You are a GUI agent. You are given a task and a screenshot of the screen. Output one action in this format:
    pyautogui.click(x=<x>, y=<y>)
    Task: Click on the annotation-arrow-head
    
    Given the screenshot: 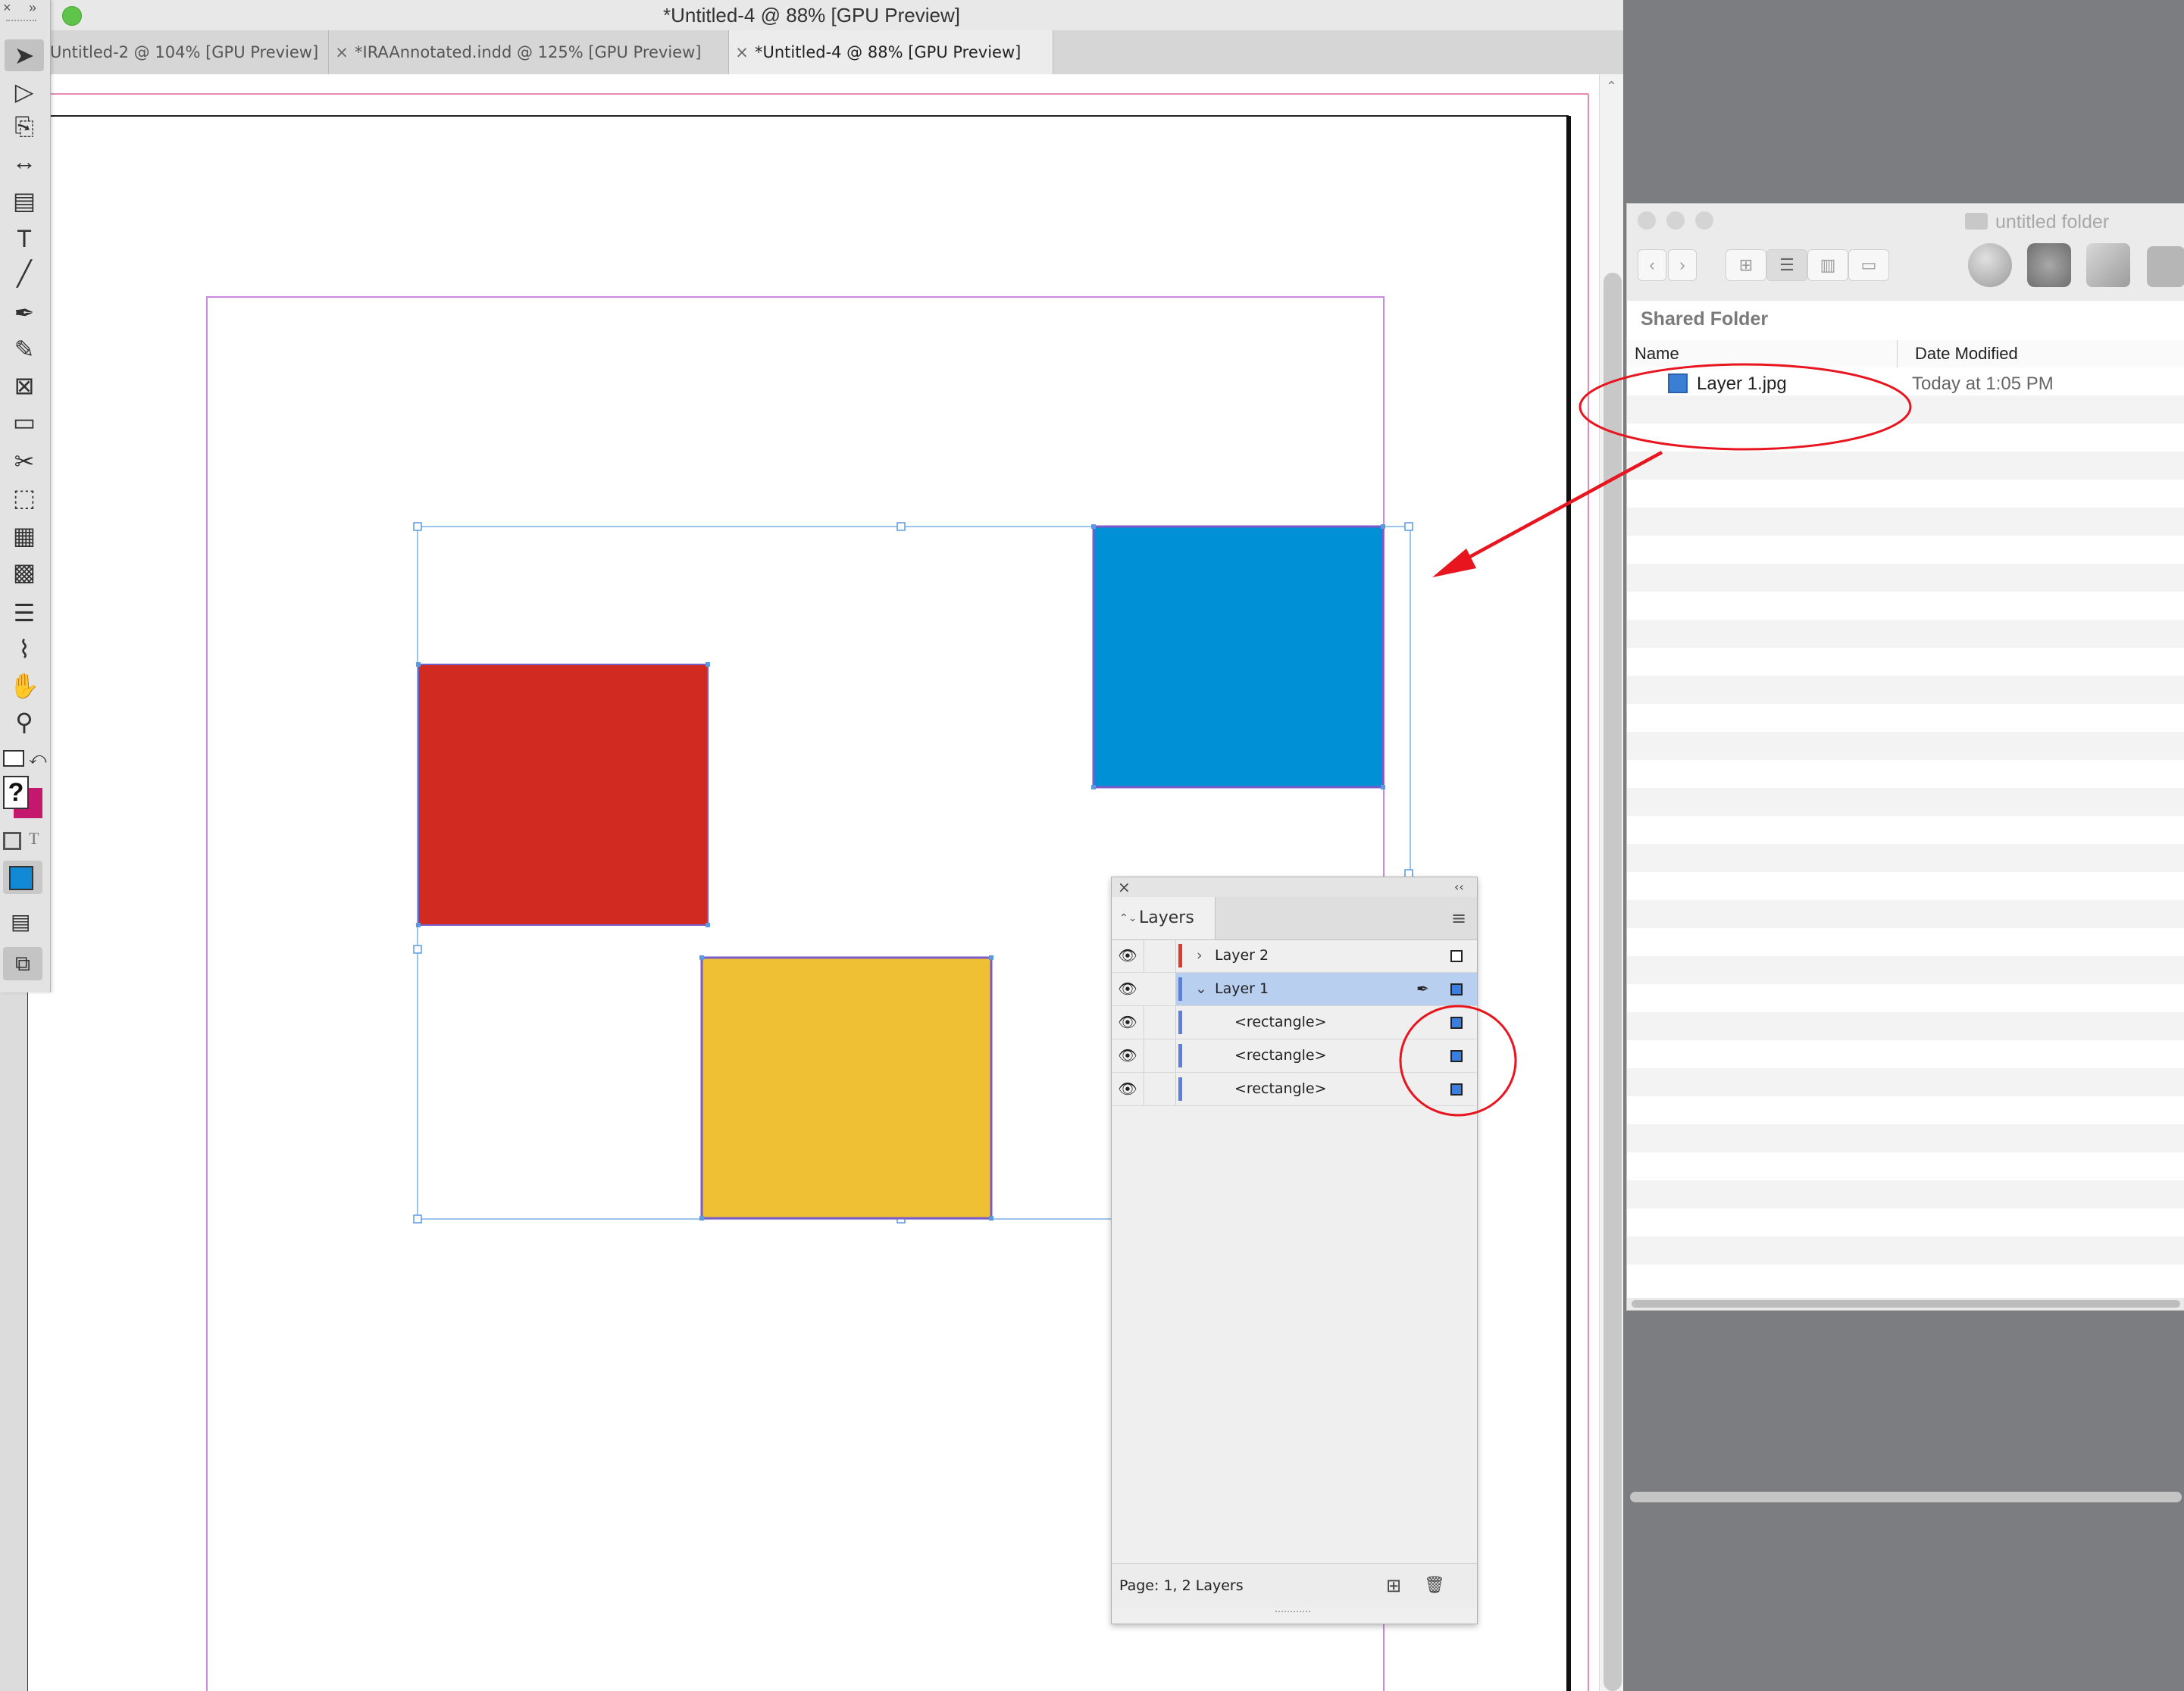 What is the action you would take?
    pyautogui.click(x=1454, y=563)
    